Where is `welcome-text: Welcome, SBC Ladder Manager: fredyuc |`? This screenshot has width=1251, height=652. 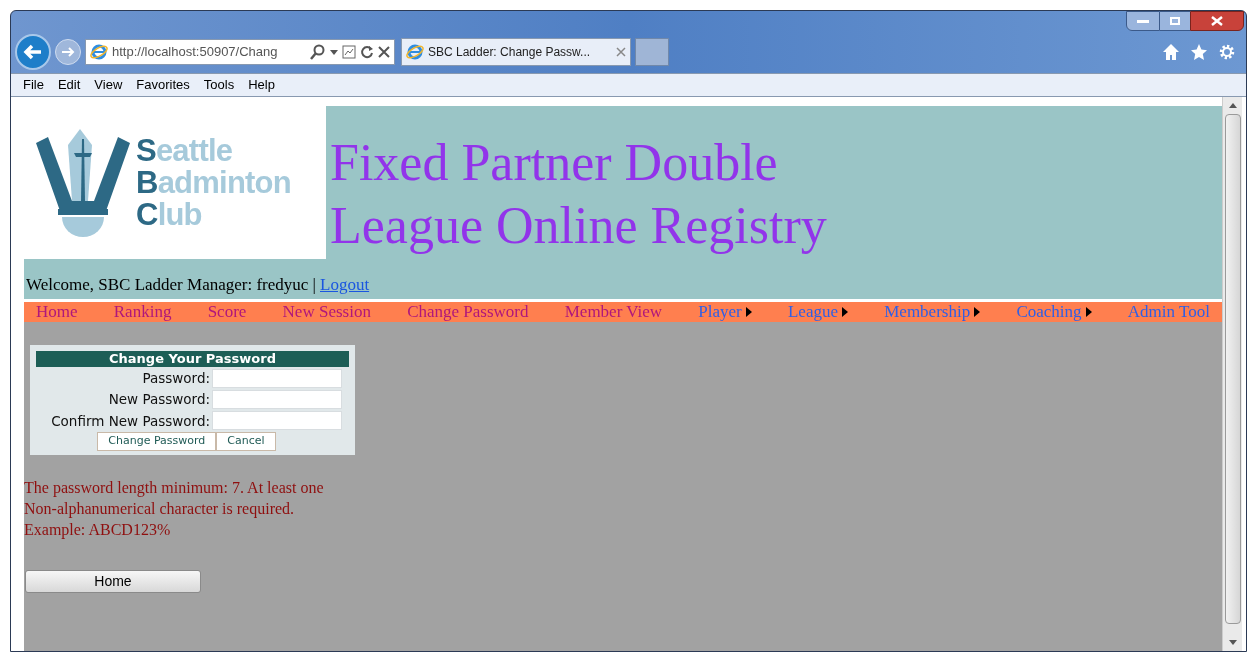 welcome-text: Welcome, SBC Ladder Manager: fredyuc | is located at coordinates (171, 284).